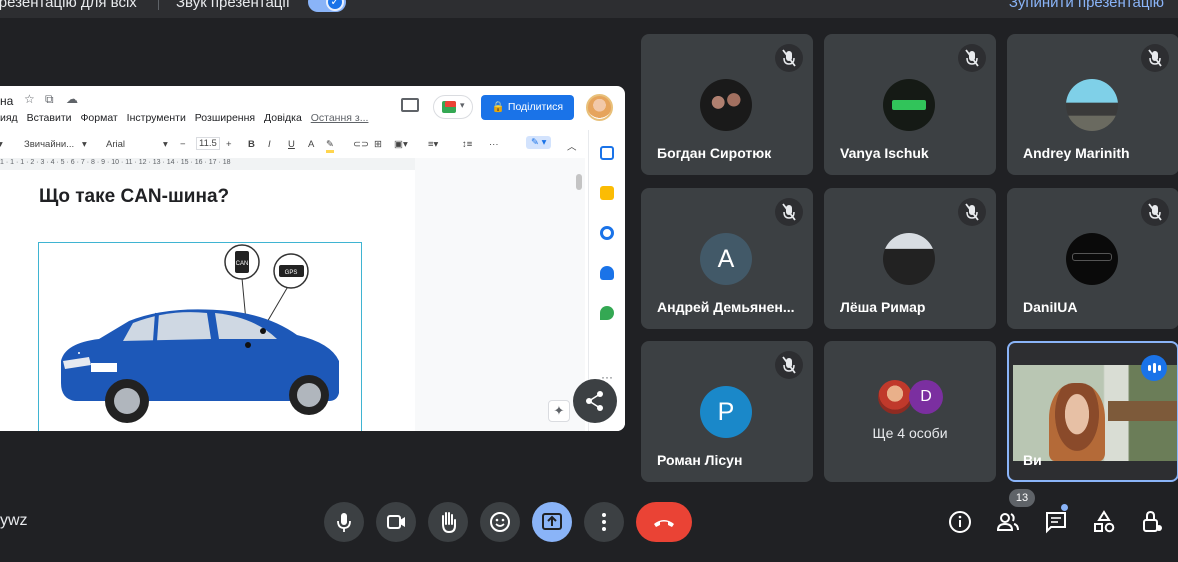 This screenshot has width=1178, height=562. What do you see at coordinates (1092, 258) in the screenshot?
I see `participant-tile: DaniIUA` at bounding box center [1092, 258].